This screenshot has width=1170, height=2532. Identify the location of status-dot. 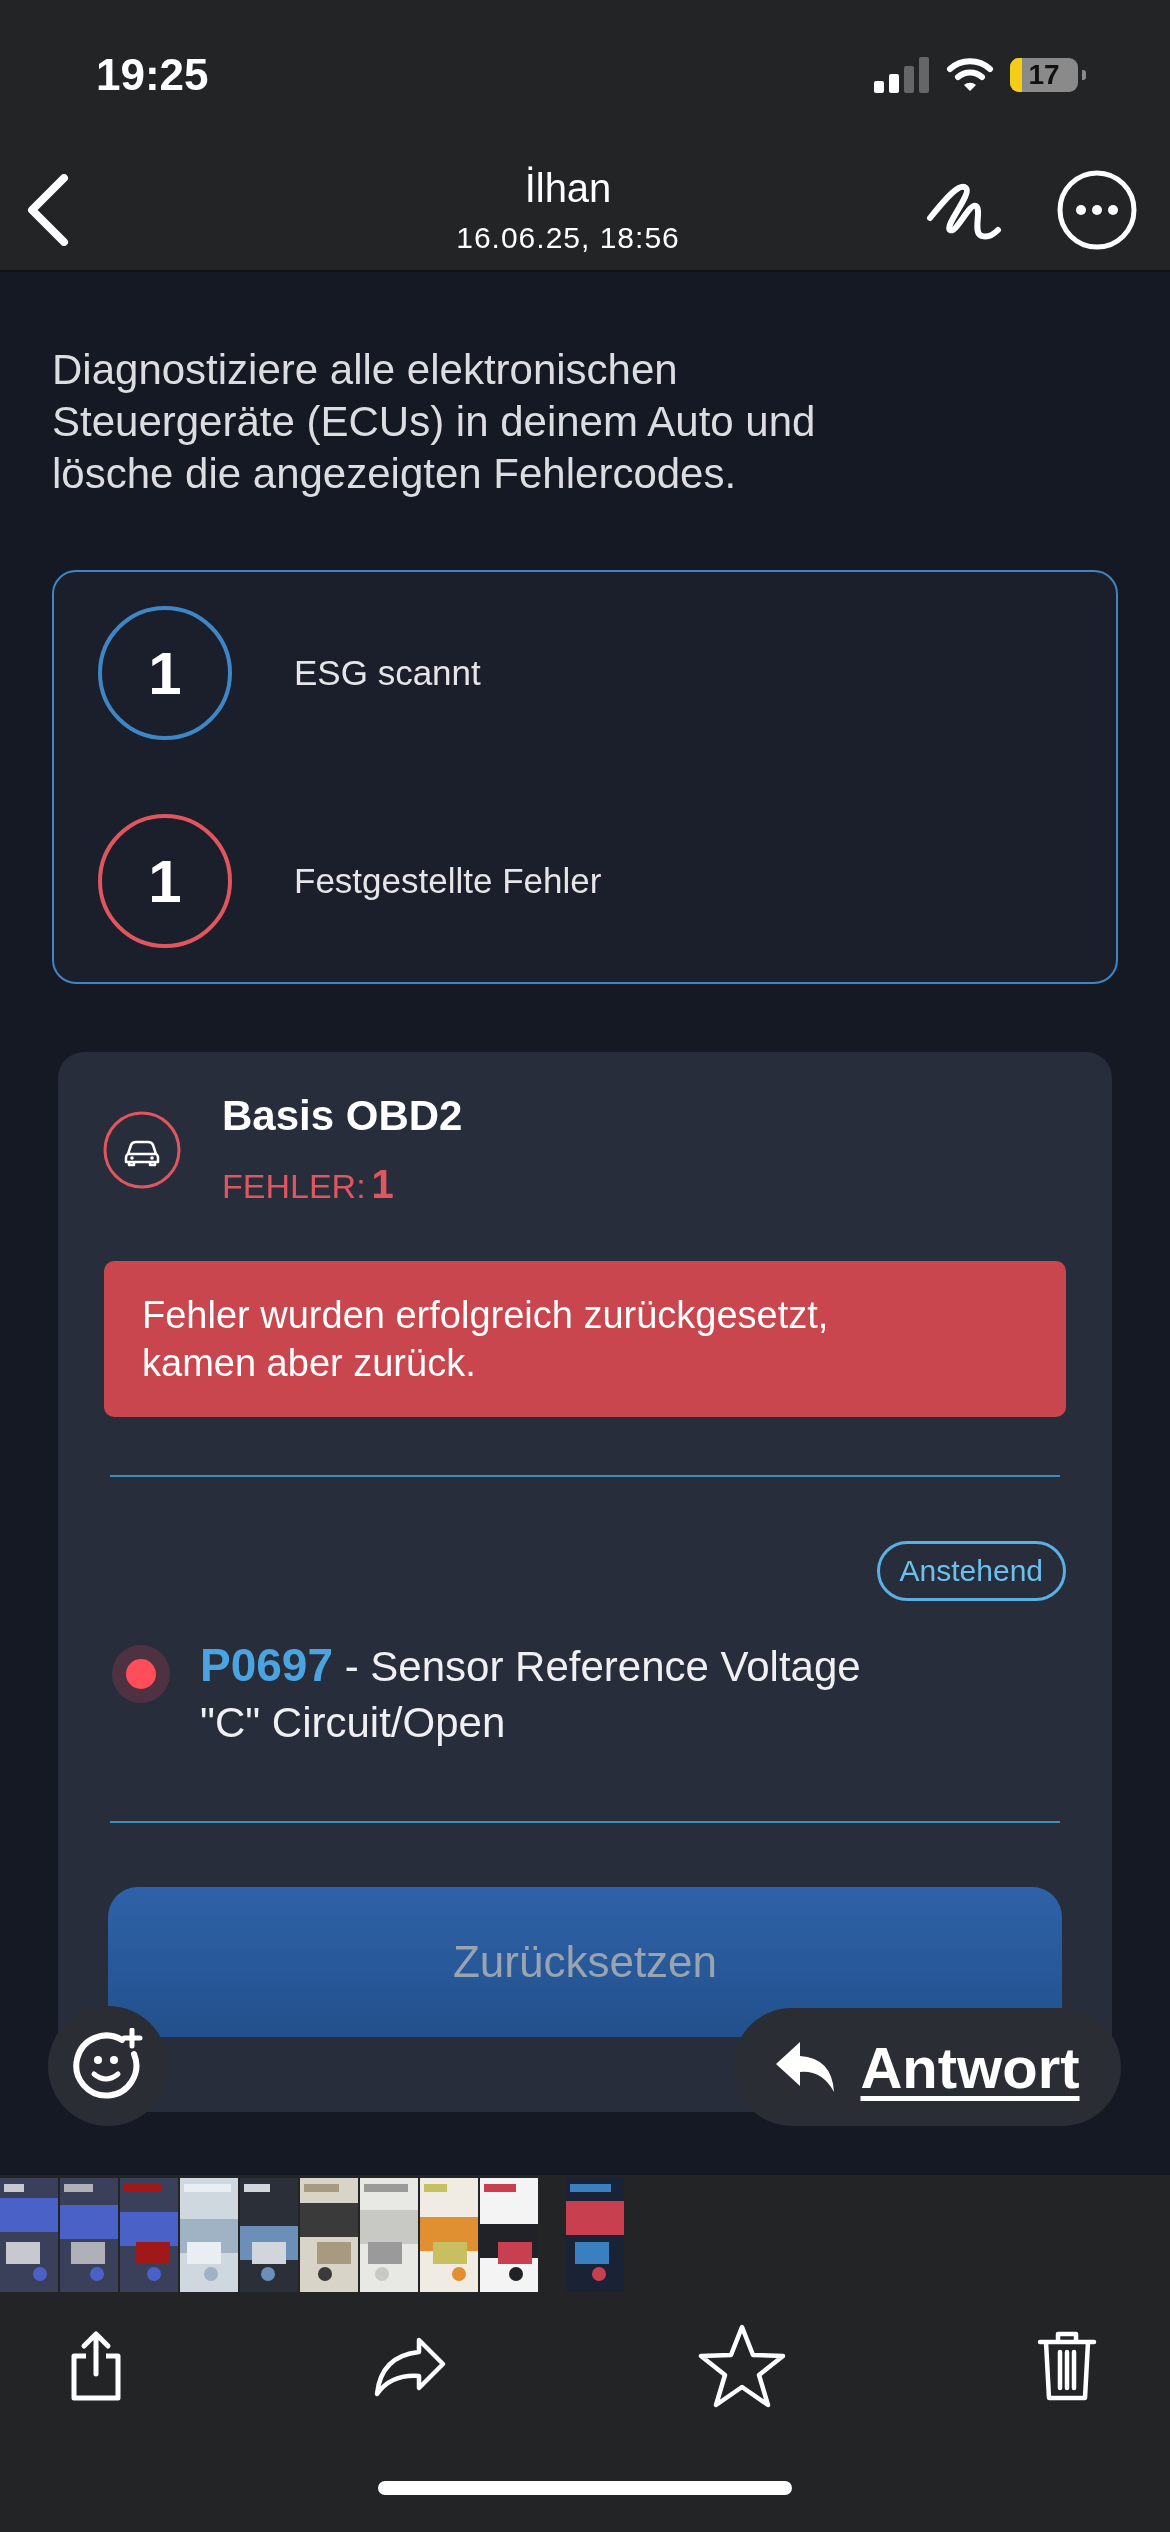
(141, 1674).